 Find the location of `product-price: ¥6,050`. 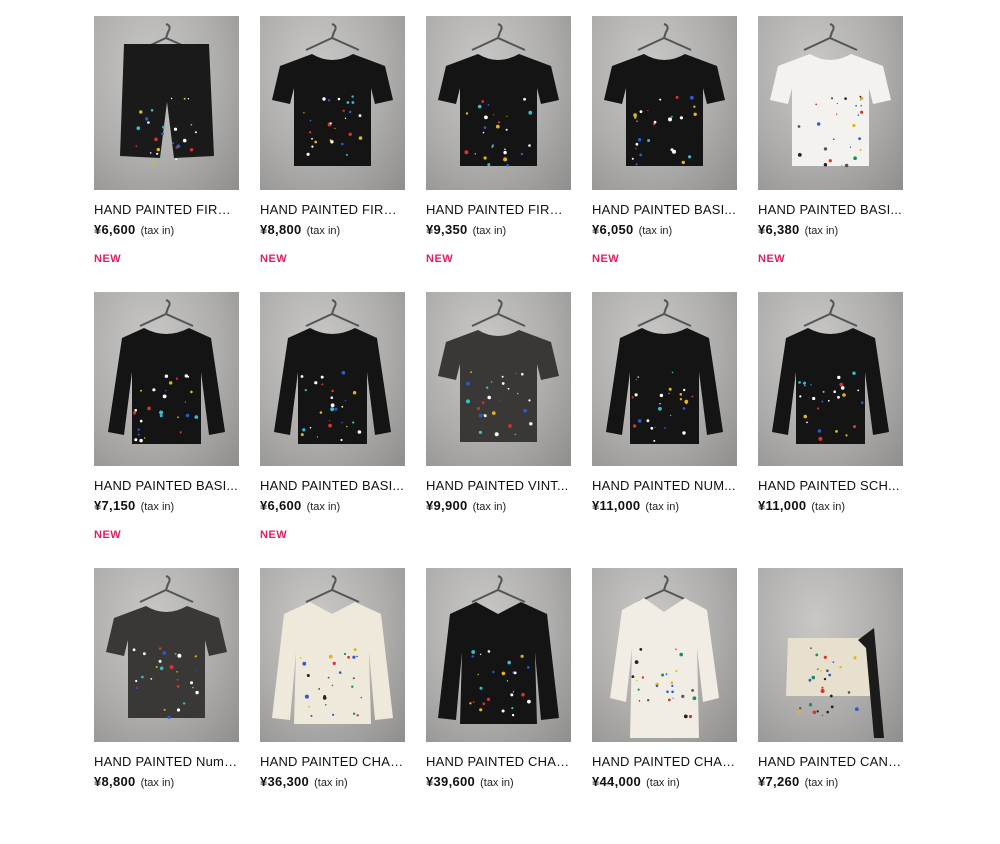

product-price: ¥6,050 is located at coordinates (613, 229).